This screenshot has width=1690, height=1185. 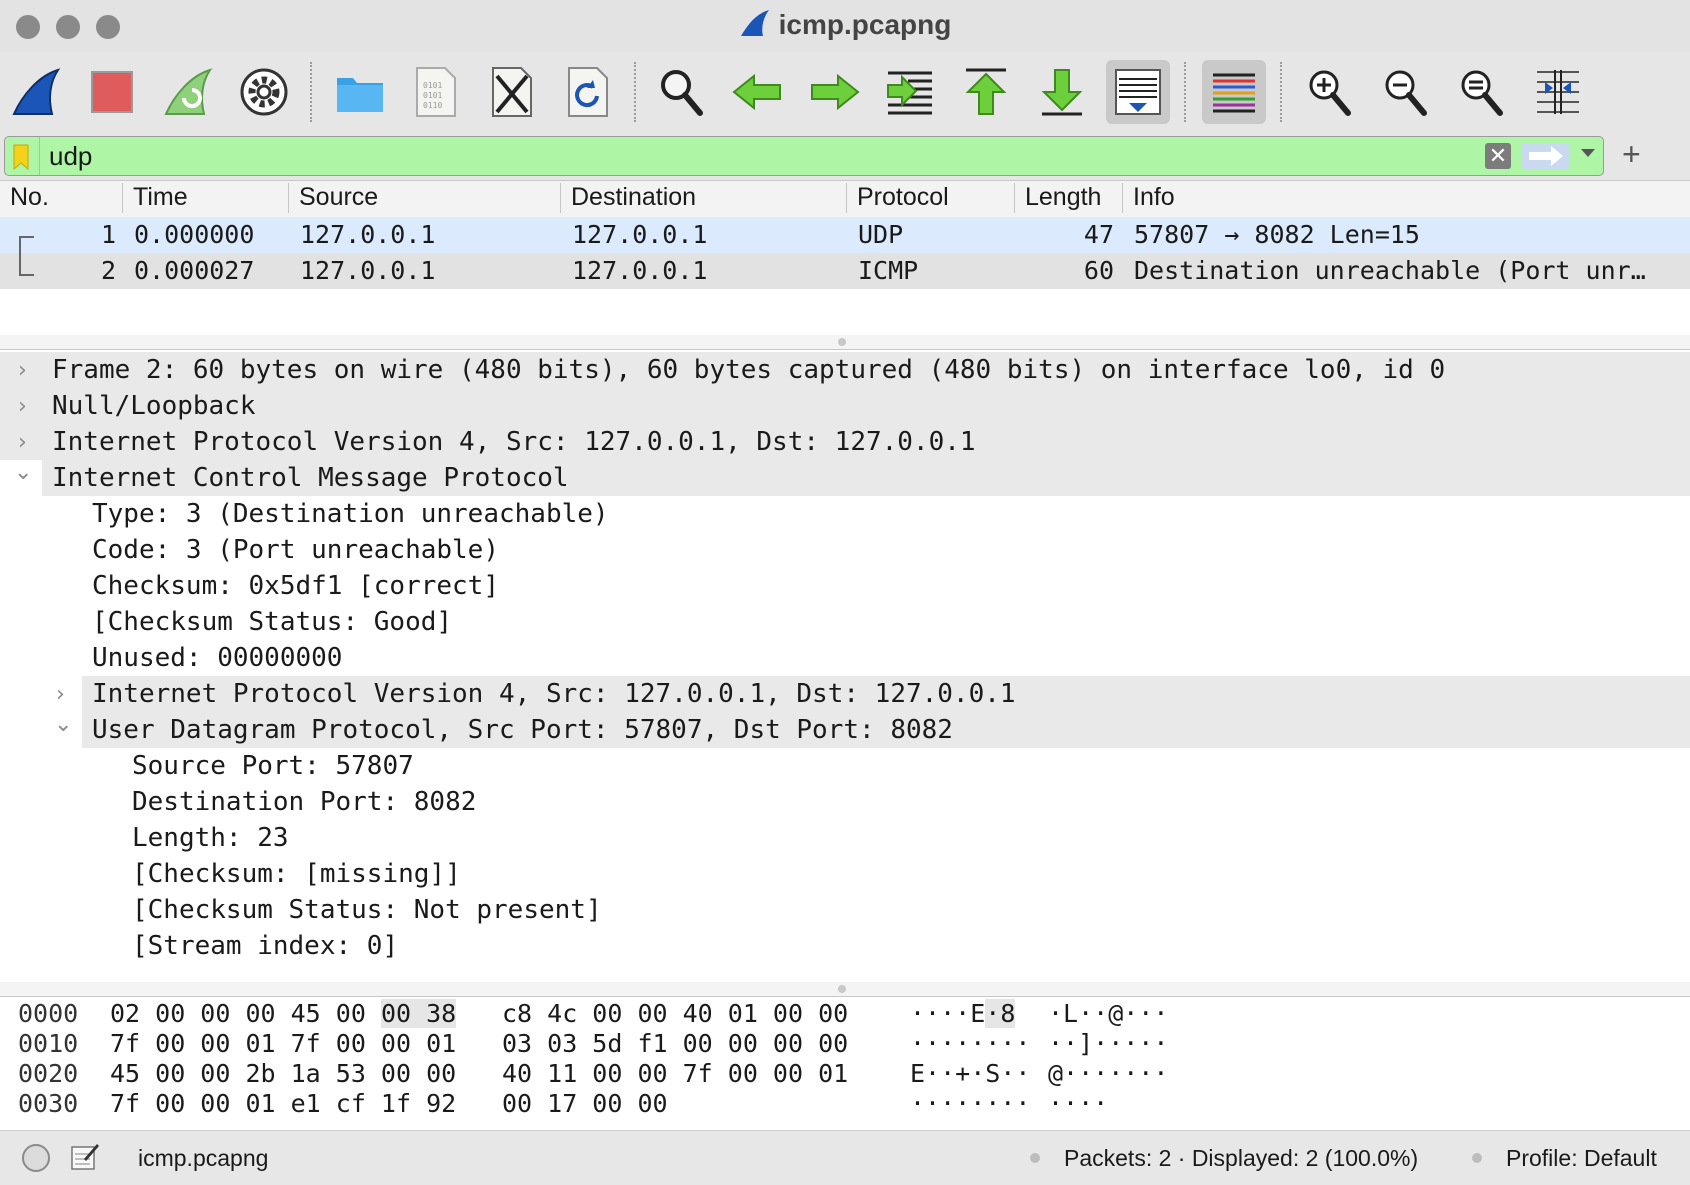 I want to click on tree-item-icmp: ⌄ Internet Control Message Protocol, so click(x=852, y=478).